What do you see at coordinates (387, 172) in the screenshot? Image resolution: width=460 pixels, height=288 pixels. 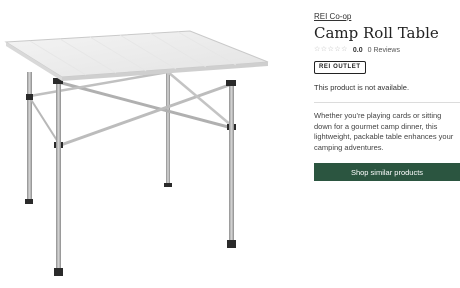 I see `shop-similar-button: Shop similar products` at bounding box center [387, 172].